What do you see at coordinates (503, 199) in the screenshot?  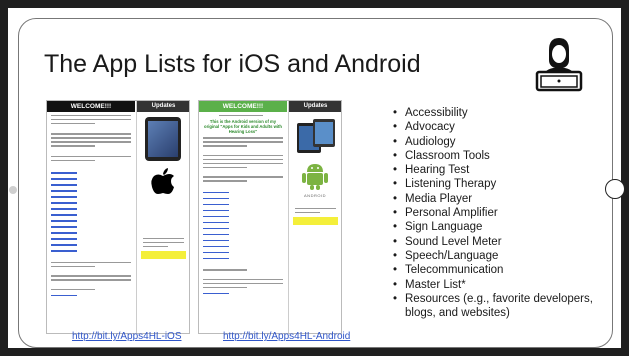 I see `list-item: Media Player` at bounding box center [503, 199].